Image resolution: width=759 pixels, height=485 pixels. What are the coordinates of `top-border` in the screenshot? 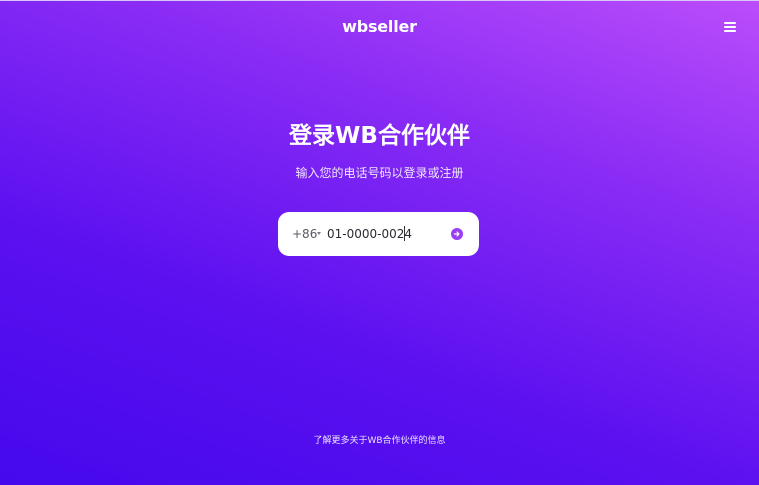 It's located at (379, 0).